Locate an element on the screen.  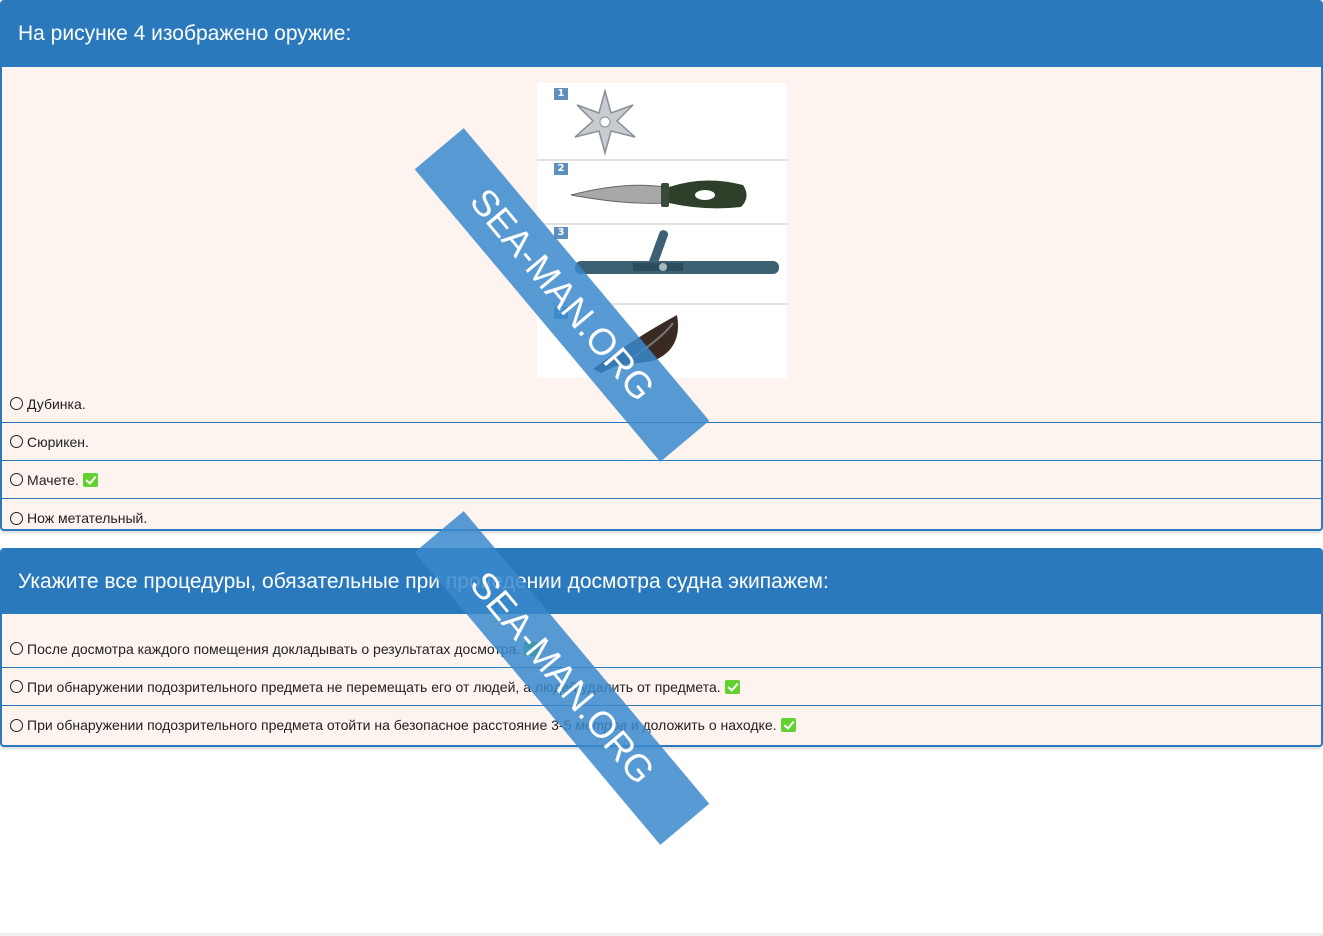
figure-item-2: 2 is located at coordinates (662, 193).